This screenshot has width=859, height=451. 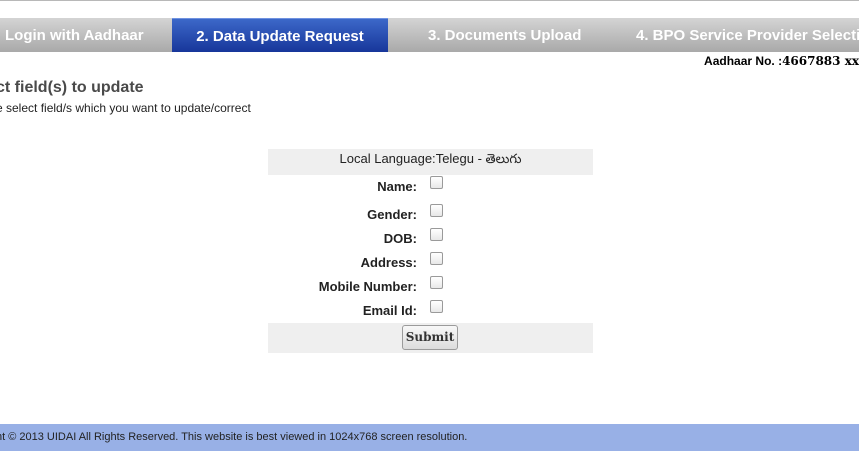 I want to click on submit-button: Submit, so click(x=430, y=337).